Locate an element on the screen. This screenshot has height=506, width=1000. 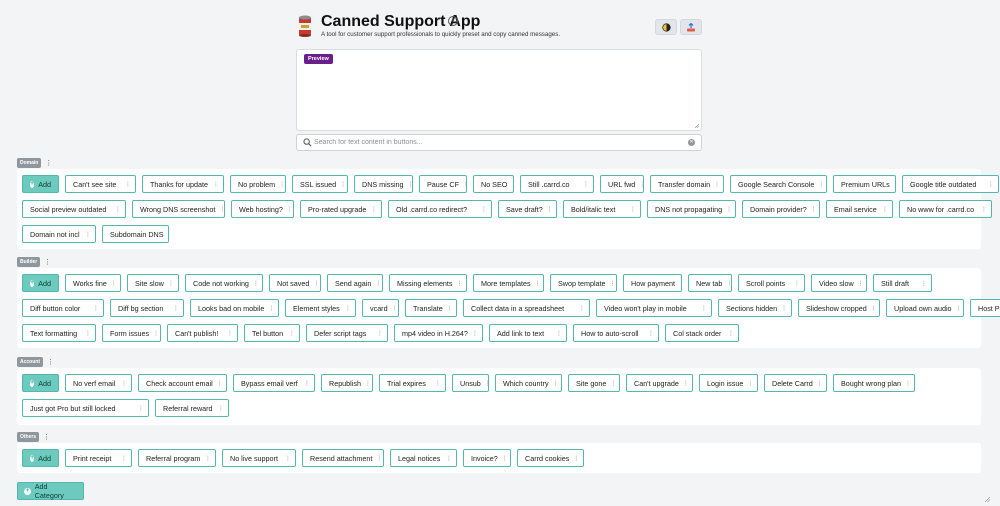
canned-message-button: Bought wrong plan ⋮ is located at coordinates (874, 383).